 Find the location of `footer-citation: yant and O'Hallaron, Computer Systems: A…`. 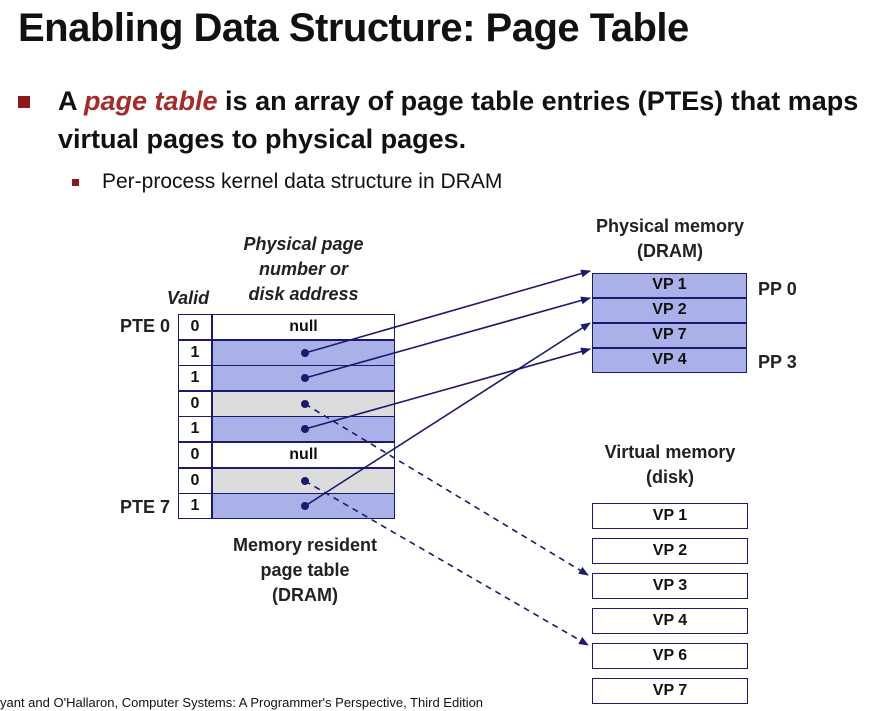

footer-citation: yant and O'Hallaron, Computer Systems: A… is located at coordinates (242, 702).